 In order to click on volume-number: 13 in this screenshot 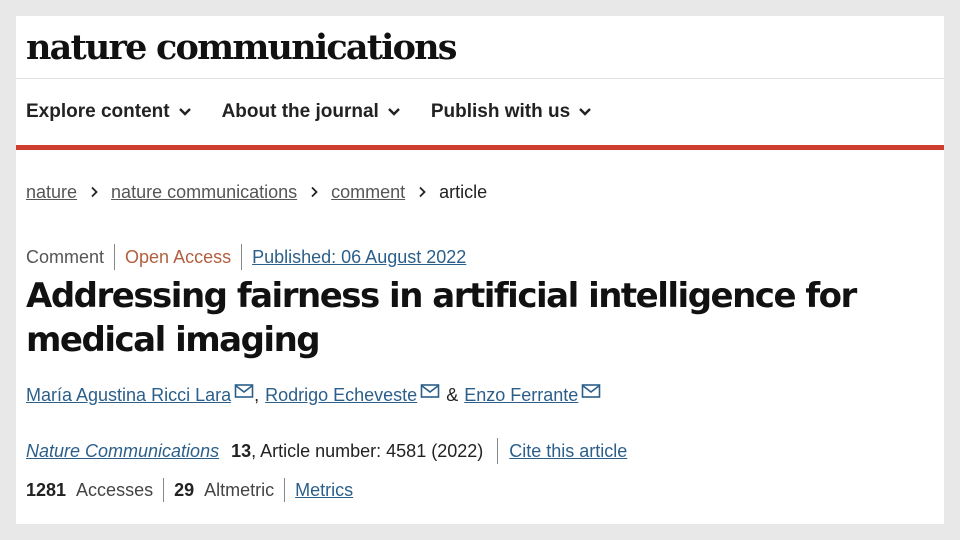, I will do `click(241, 450)`.